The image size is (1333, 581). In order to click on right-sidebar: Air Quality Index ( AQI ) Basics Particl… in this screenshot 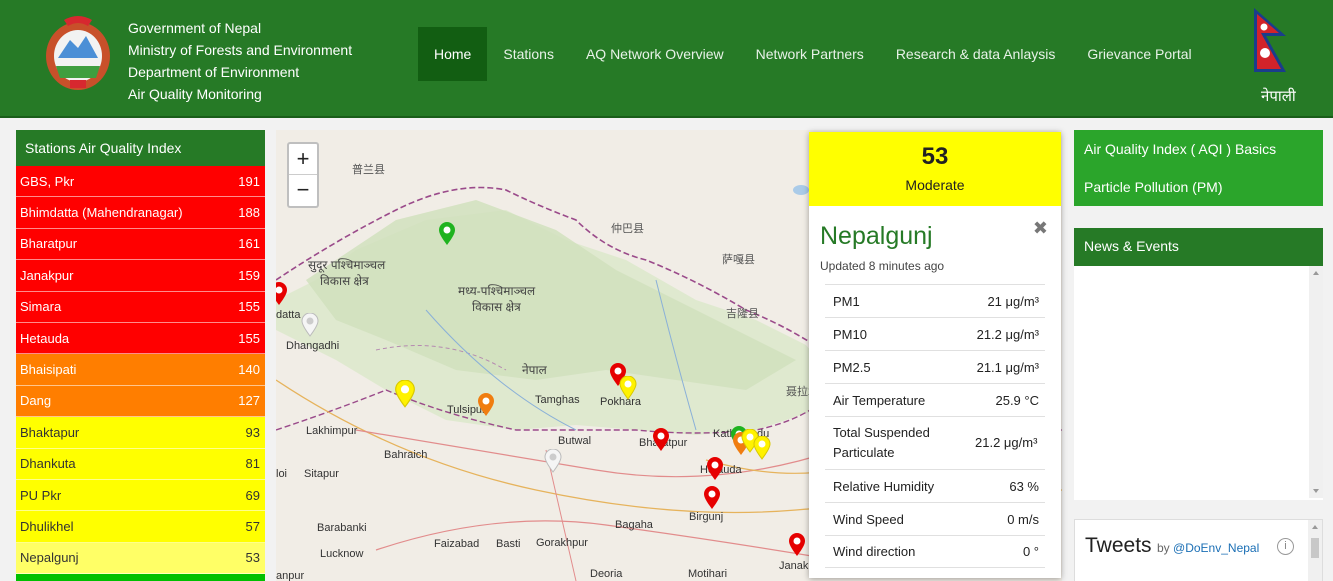, I will do `click(1198, 168)`.